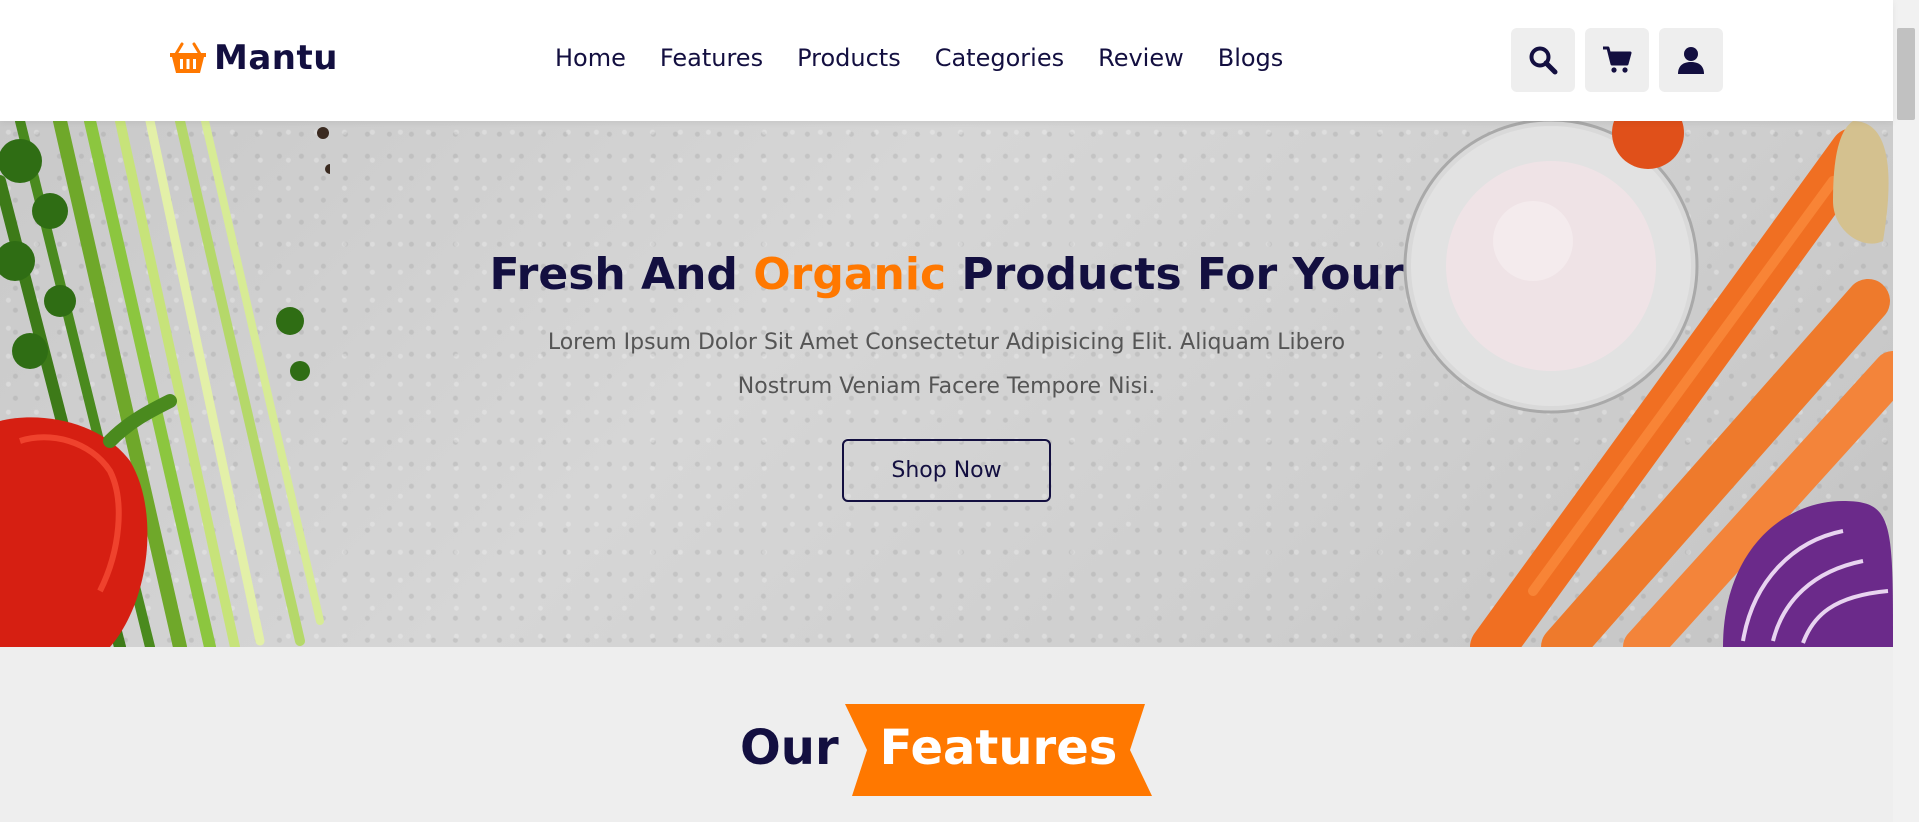  Describe the element at coordinates (1906, 74) in the screenshot. I see `scrollbar-thumb` at that location.